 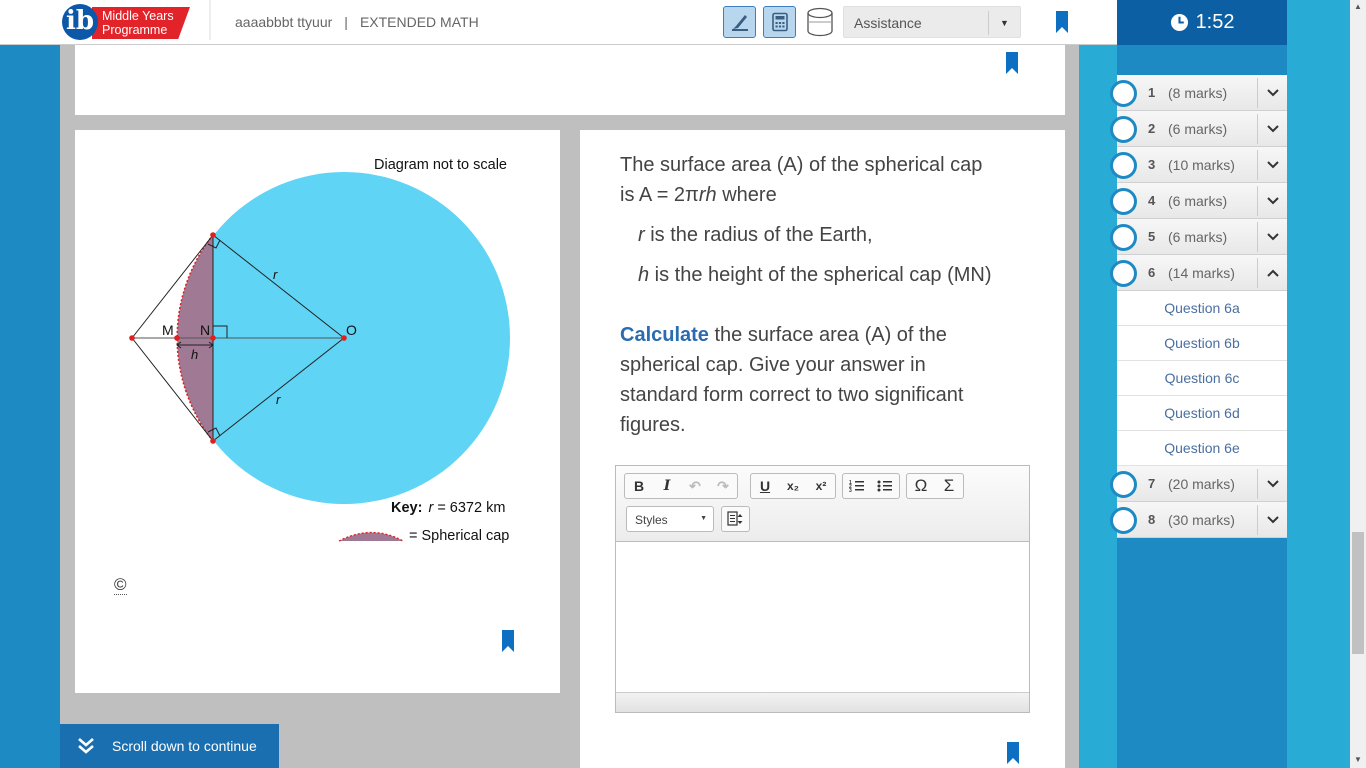 What do you see at coordinates (639, 486) in the screenshot?
I see `bold-button: B` at bounding box center [639, 486].